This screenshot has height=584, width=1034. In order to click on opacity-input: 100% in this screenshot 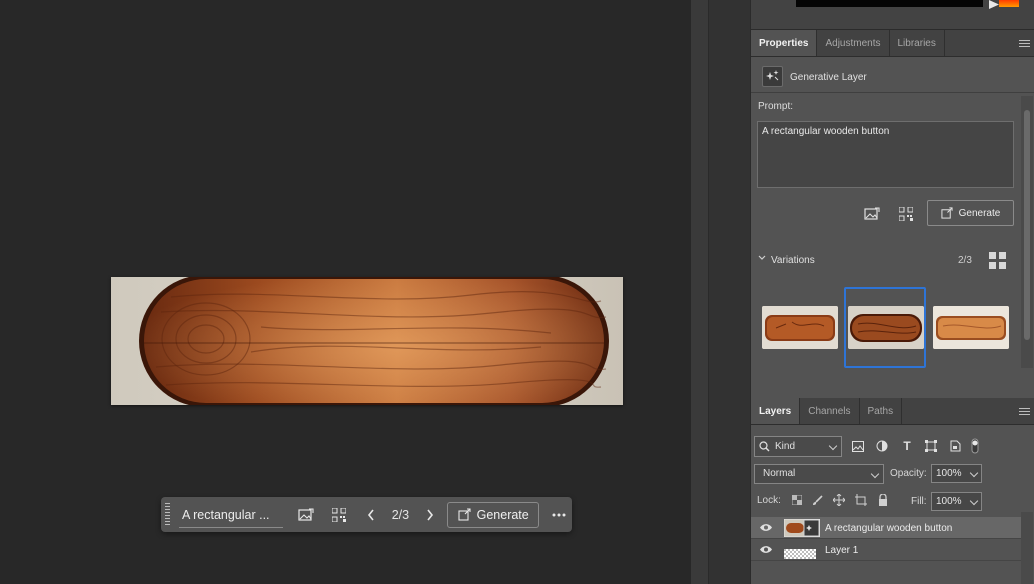, I will do `click(956, 473)`.